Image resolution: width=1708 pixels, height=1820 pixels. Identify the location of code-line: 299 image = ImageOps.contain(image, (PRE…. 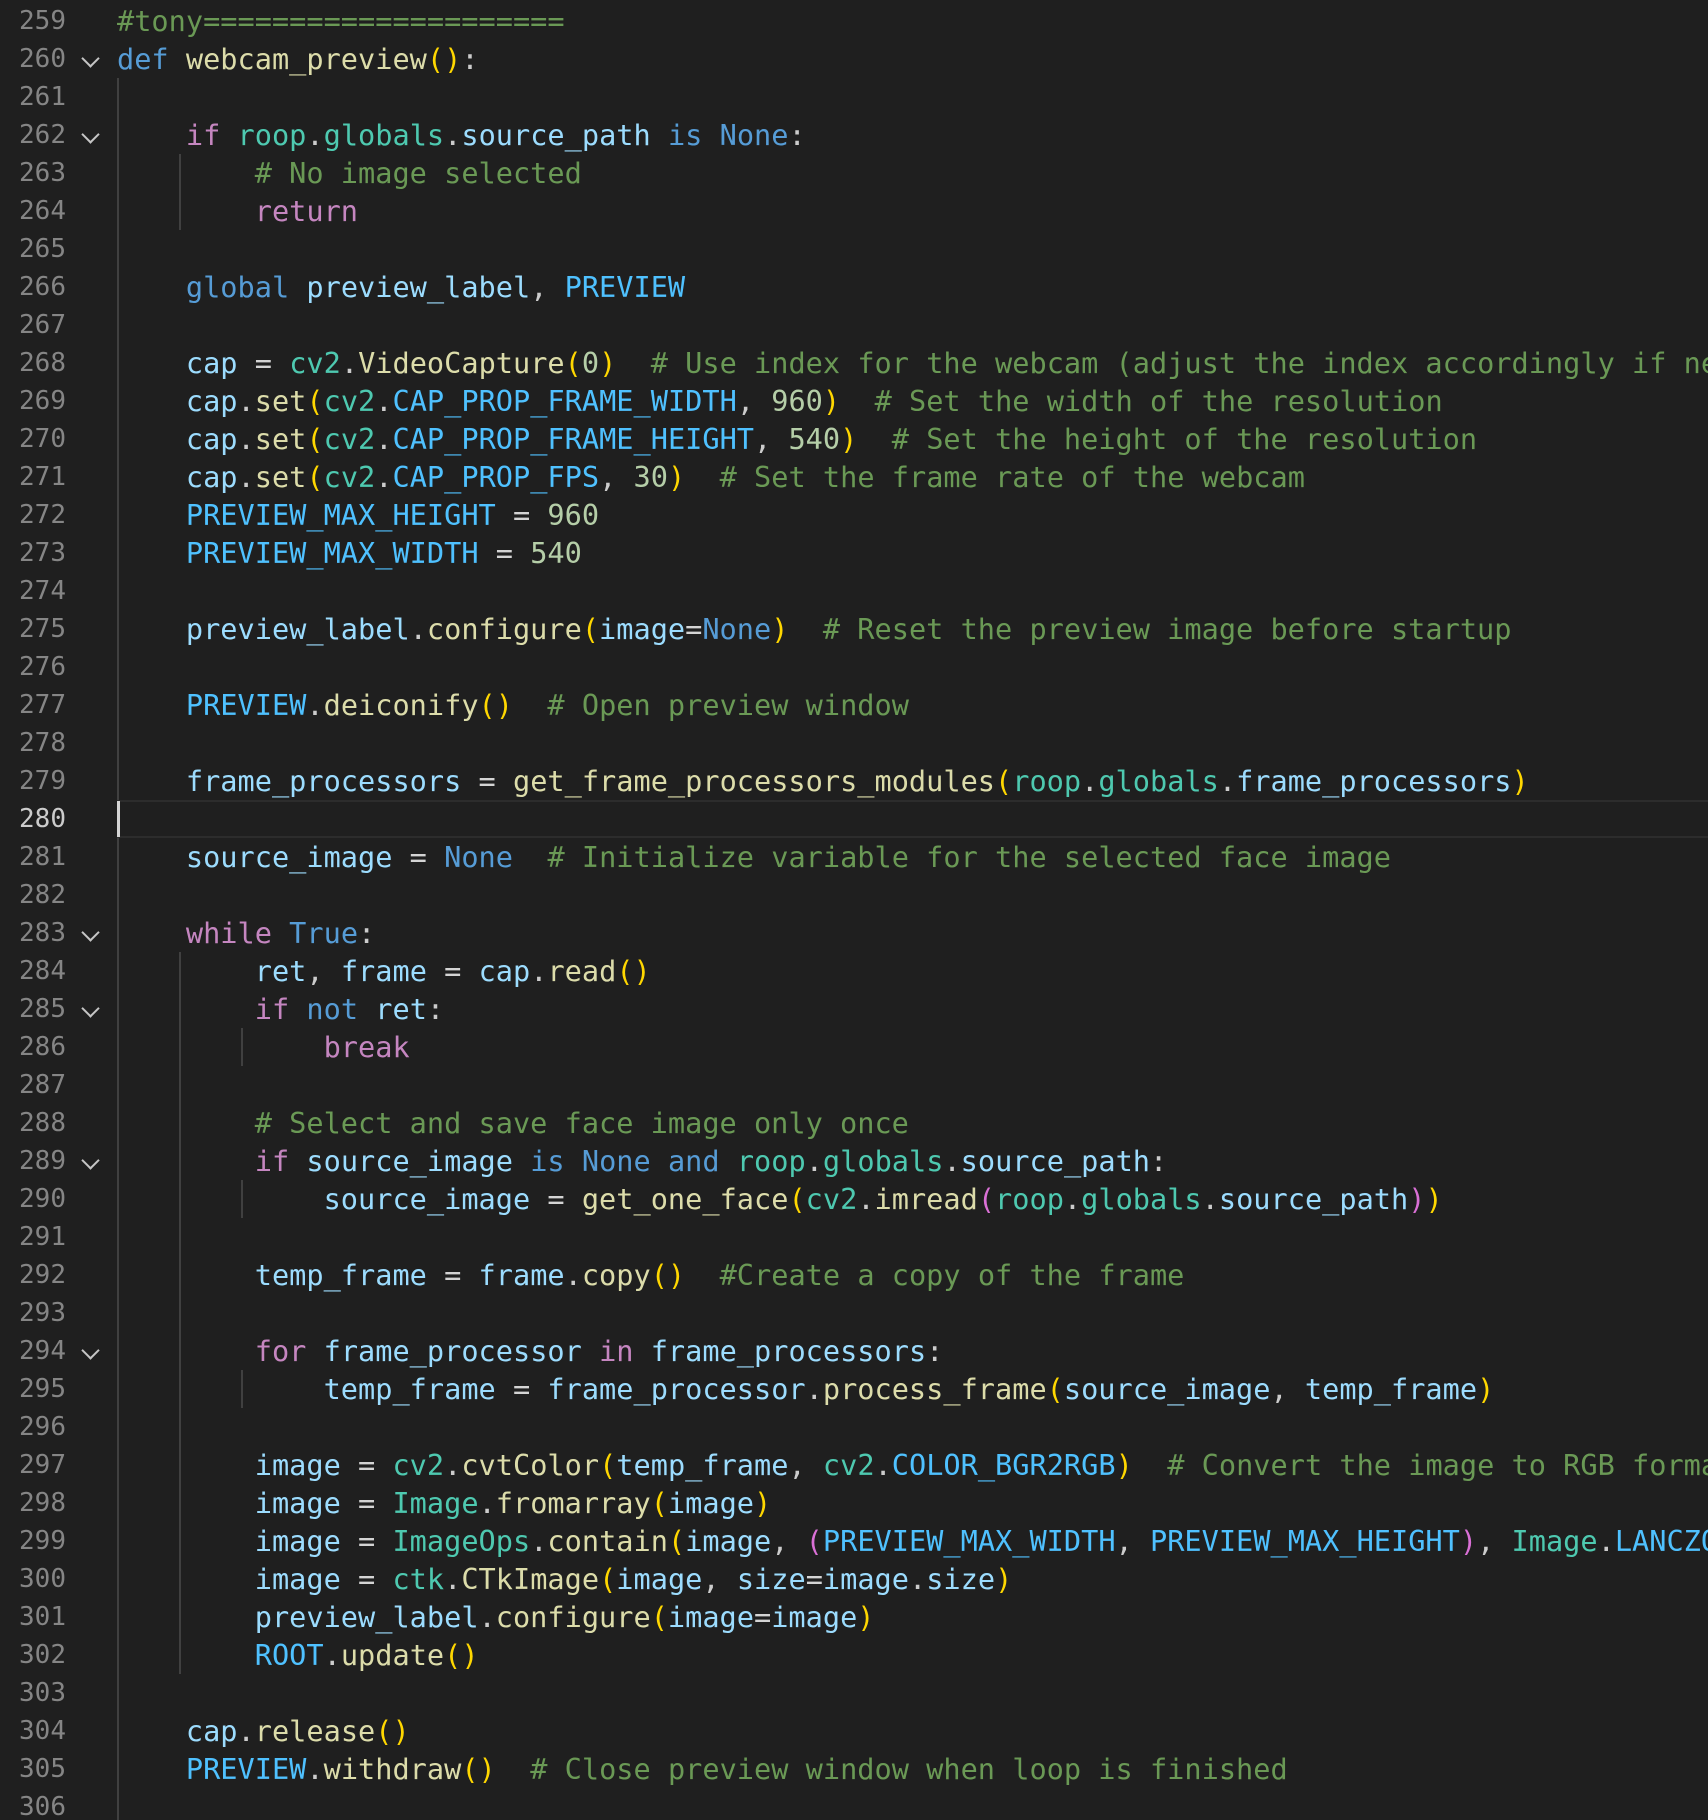
(854, 1541).